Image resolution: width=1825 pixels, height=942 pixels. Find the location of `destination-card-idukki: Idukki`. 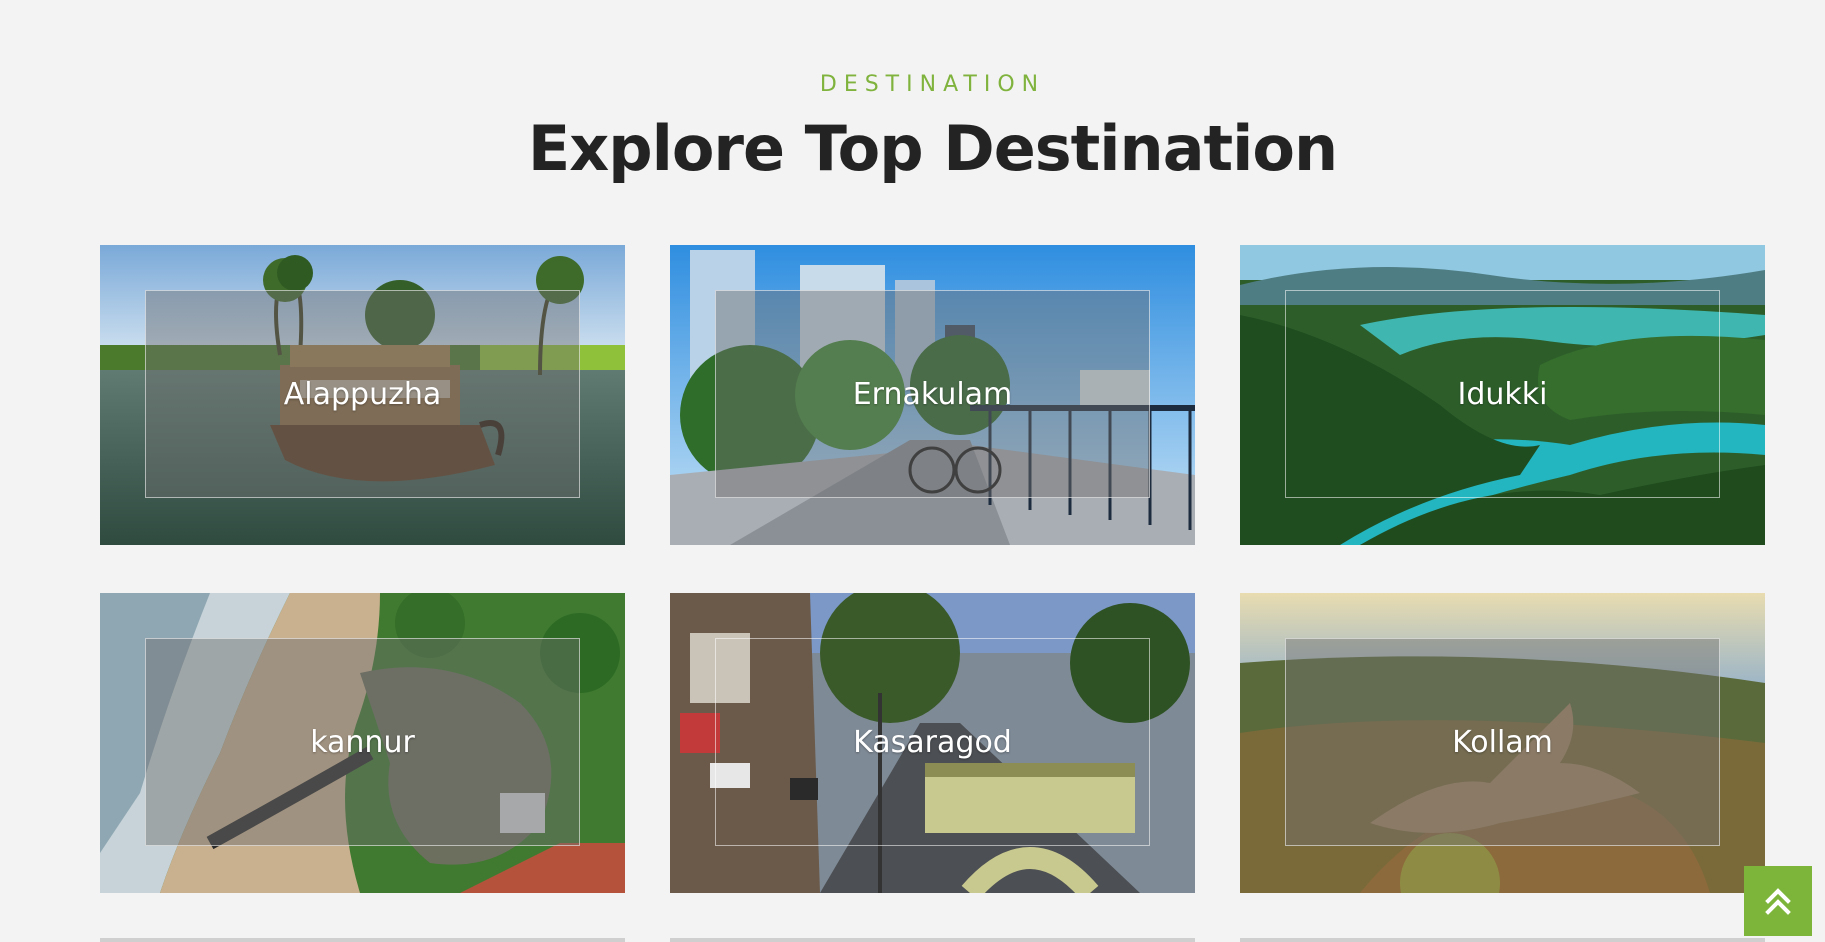

destination-card-idukki: Idukki is located at coordinates (1502, 395).